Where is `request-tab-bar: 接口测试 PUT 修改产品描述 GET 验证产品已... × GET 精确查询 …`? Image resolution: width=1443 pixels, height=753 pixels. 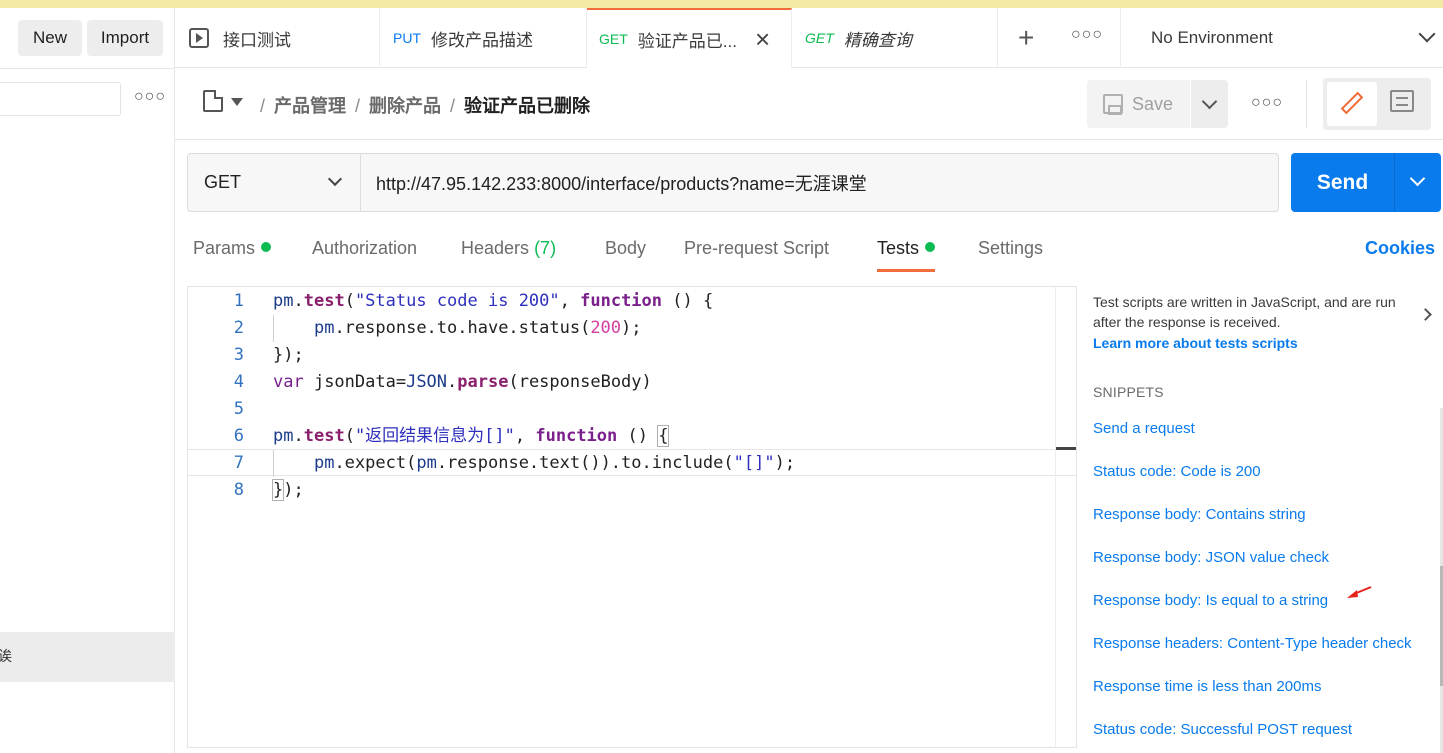
request-tab-bar: 接口测试 PUT 修改产品描述 GET 验证产品已... × GET 精确查询 … is located at coordinates (809, 38).